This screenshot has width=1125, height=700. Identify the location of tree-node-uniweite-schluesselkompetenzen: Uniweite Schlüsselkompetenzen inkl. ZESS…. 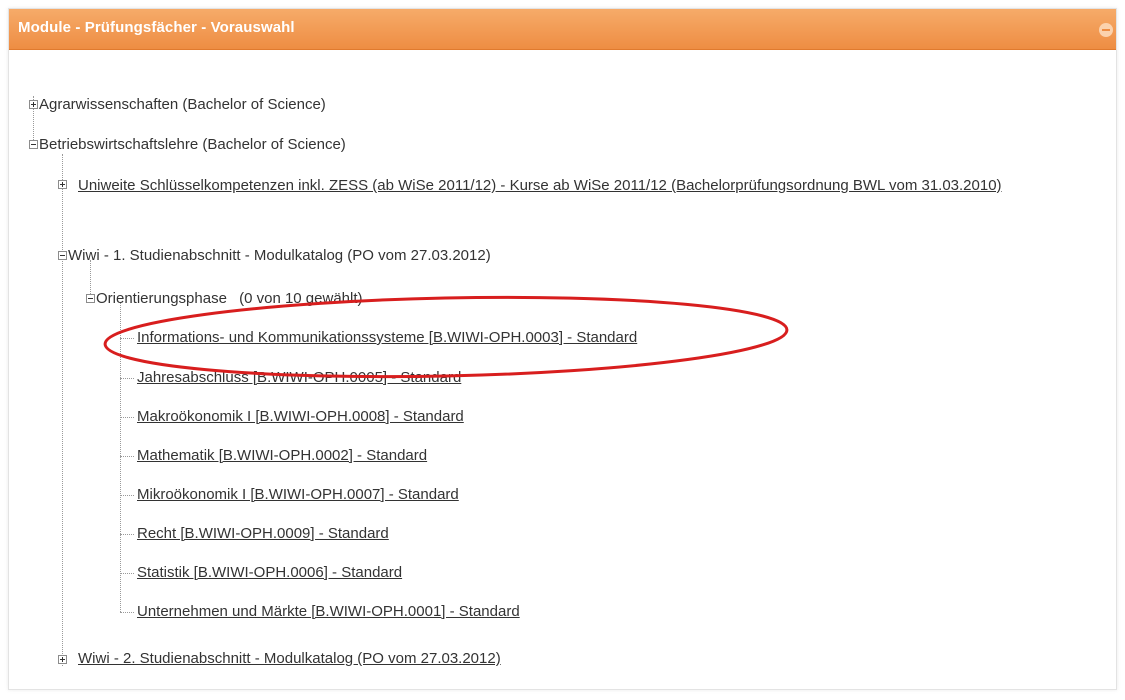
(593, 186).